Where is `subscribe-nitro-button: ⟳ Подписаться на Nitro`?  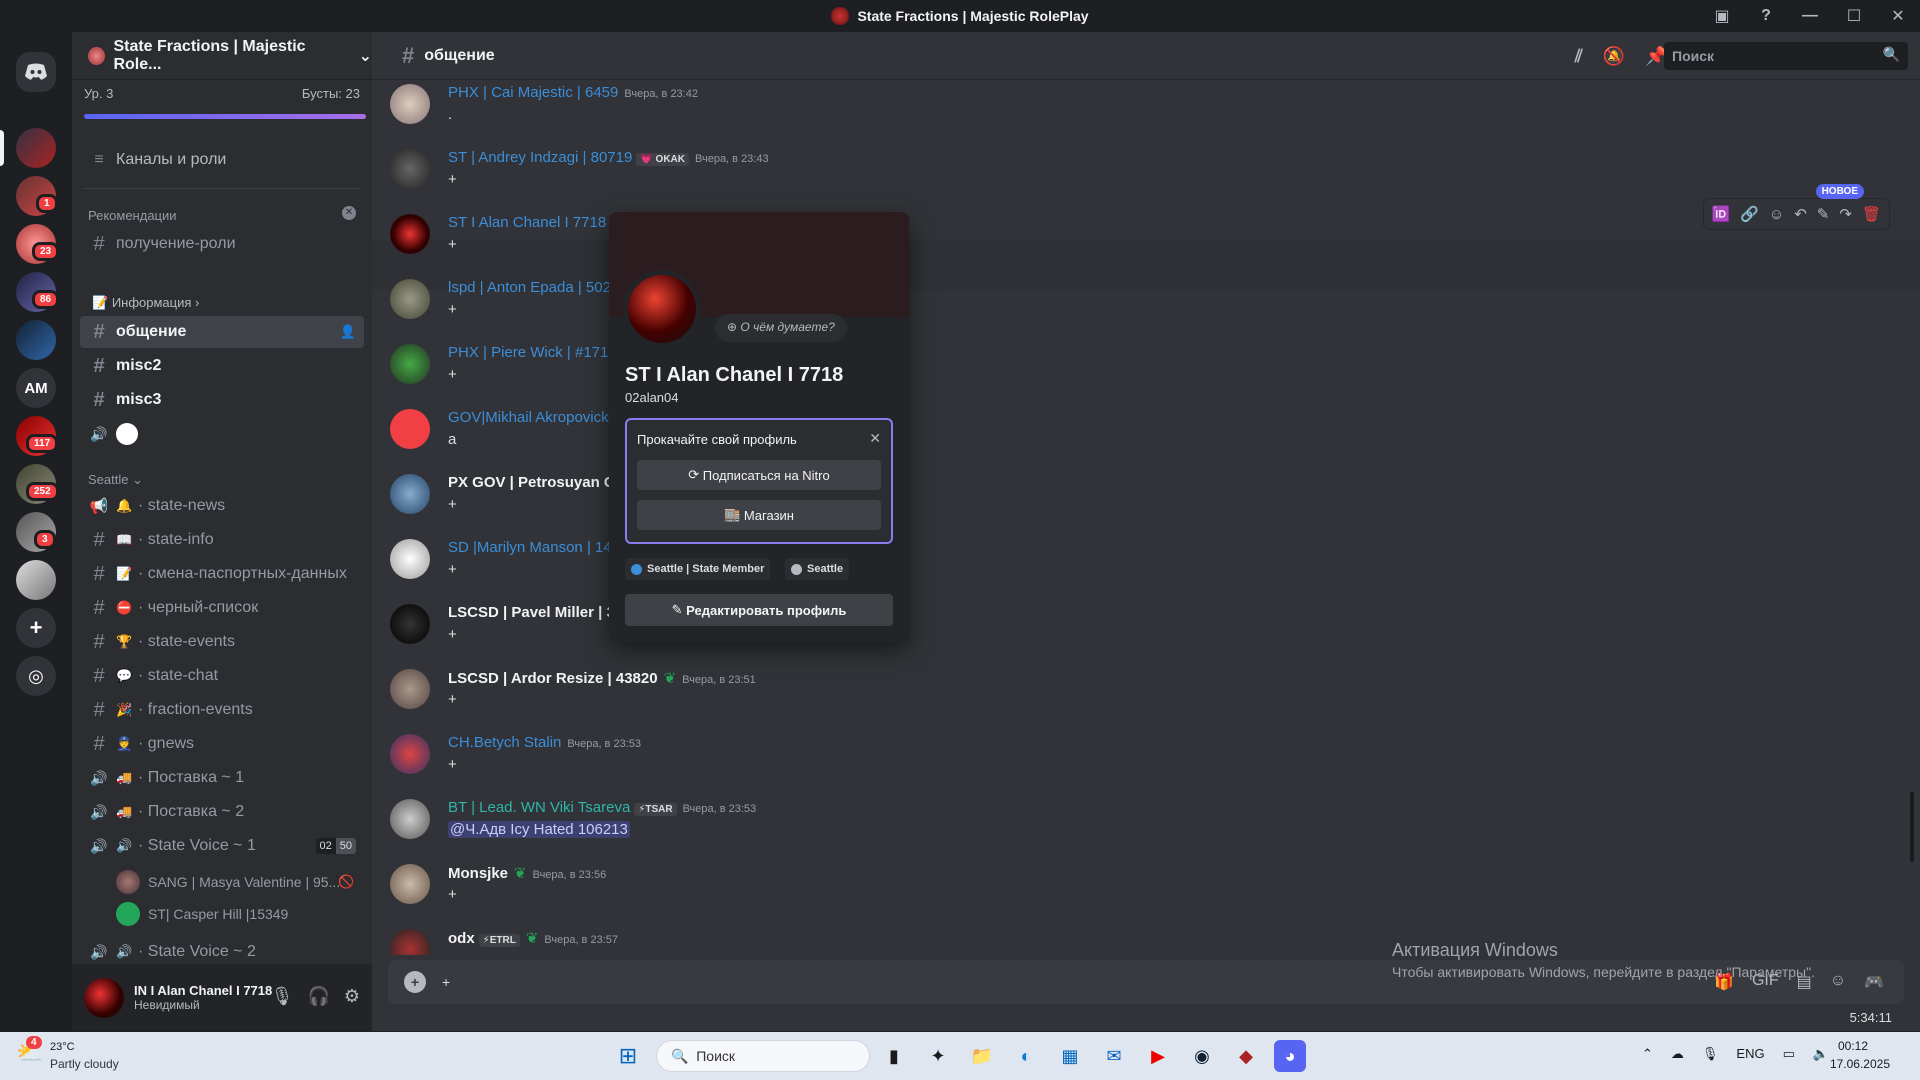
subscribe-nitro-button: ⟳ Подписаться на Nitro is located at coordinates (759, 475).